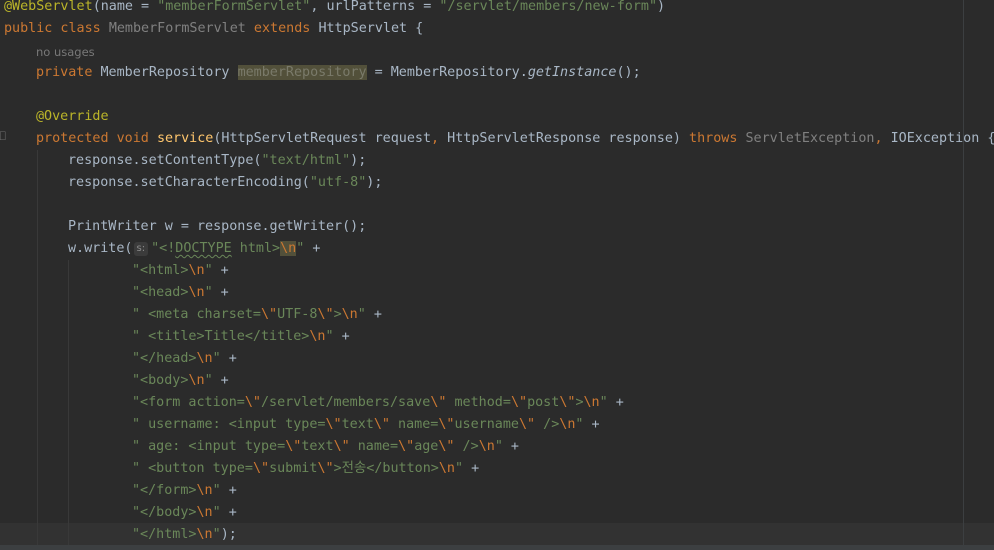 The image size is (994, 550). I want to click on code-line-21: "</body>\n" +, so click(184, 513).